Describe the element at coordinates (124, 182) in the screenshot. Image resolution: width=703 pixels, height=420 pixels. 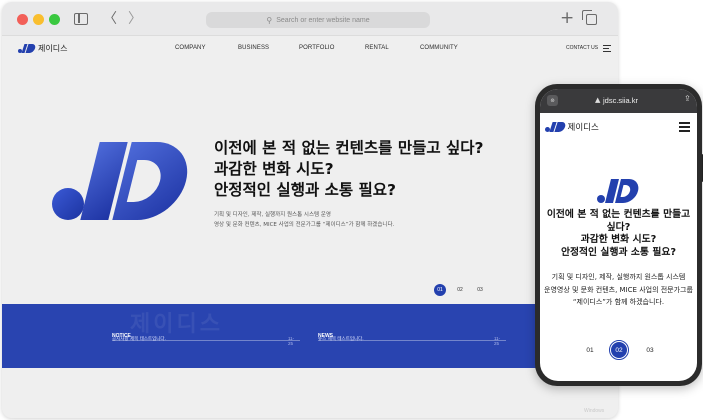
I see `hero-logo-graphic` at that location.